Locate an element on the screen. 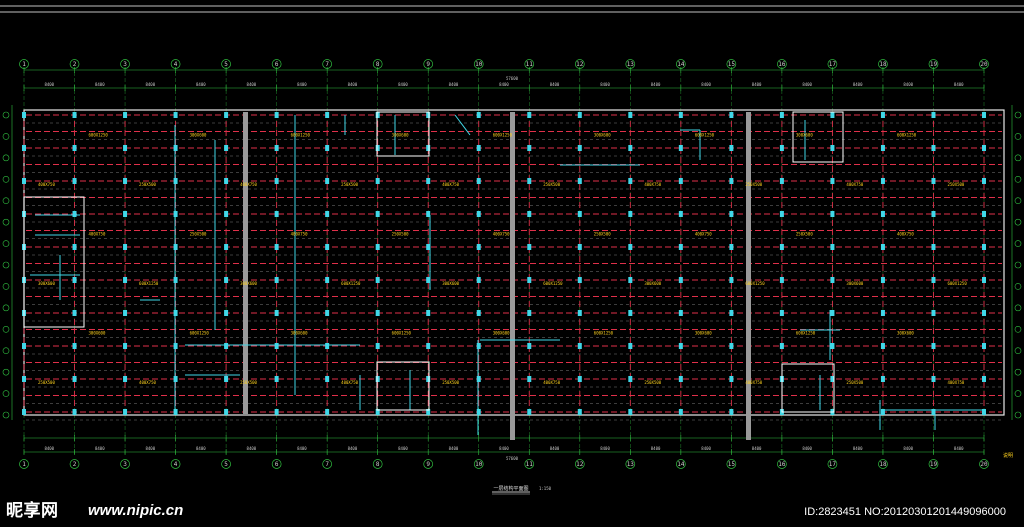 The image size is (1024, 527). grid-bubble-label: 18 is located at coordinates (883, 64).